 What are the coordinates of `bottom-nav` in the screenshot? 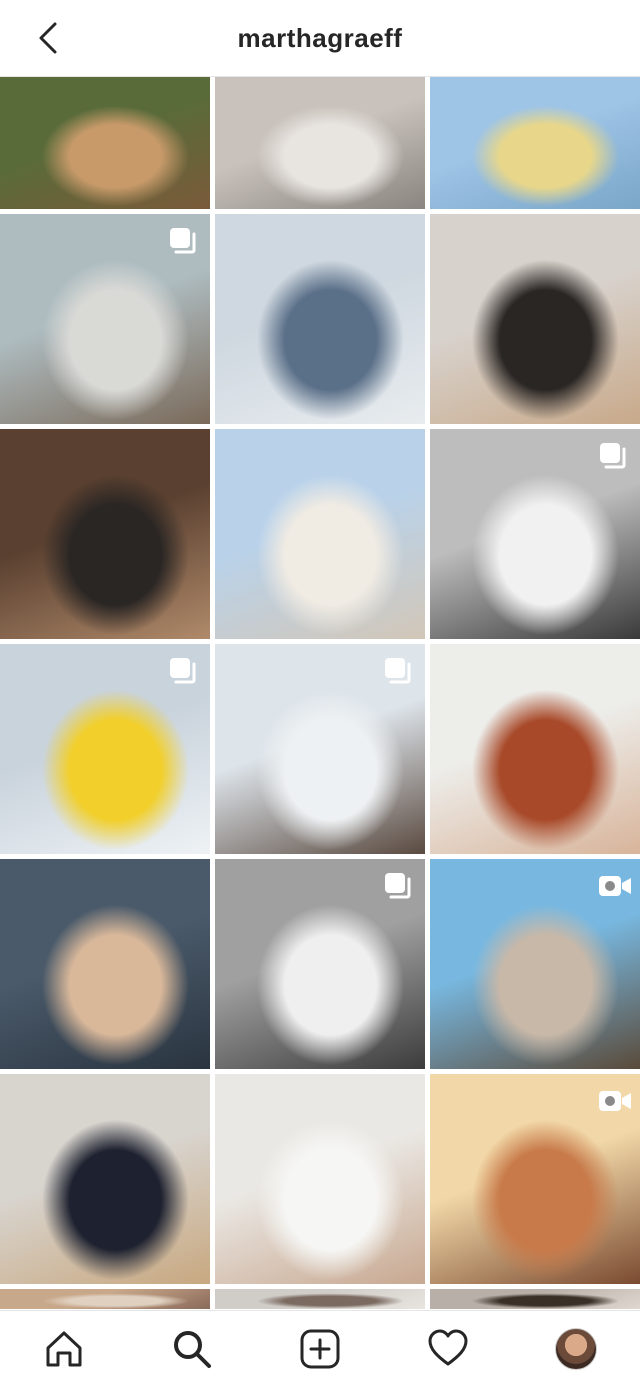 It's located at (320, 1348).